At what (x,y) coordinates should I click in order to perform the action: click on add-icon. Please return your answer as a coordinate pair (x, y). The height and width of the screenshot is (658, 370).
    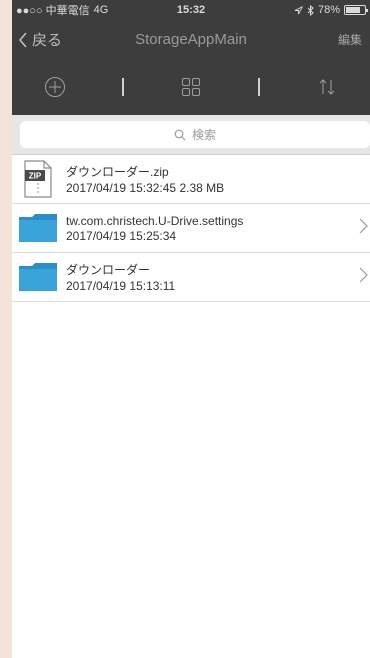
    Looking at the image, I should click on (55, 87).